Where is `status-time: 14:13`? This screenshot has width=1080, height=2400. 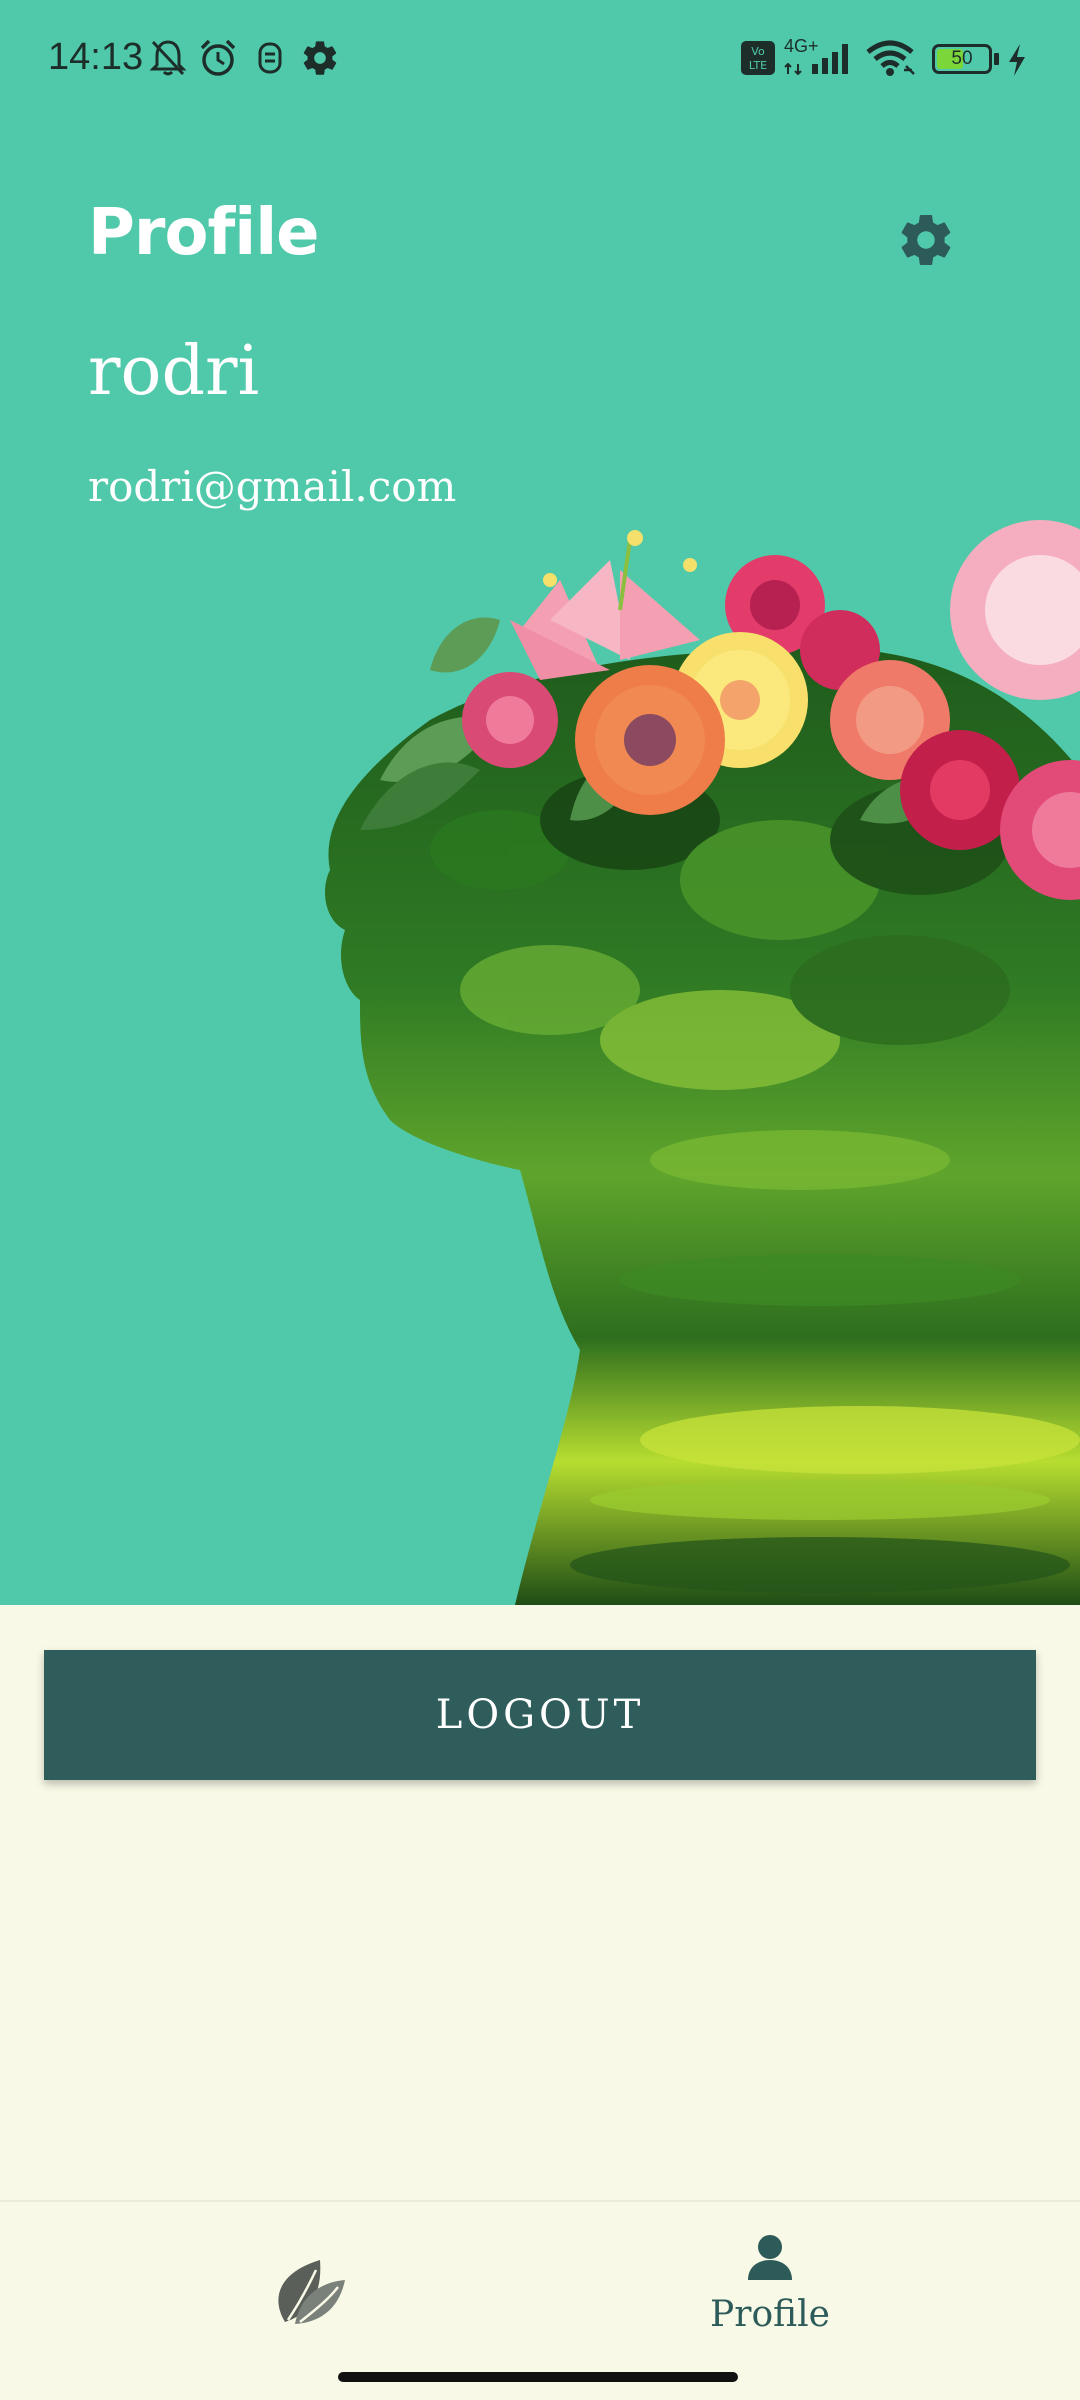 status-time: 14:13 is located at coordinates (96, 57).